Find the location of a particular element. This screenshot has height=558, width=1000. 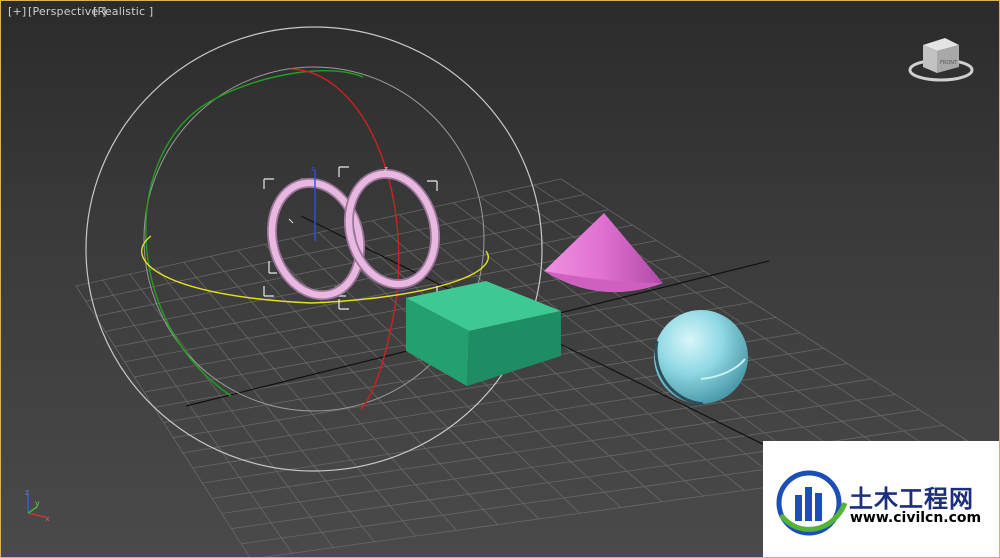

viewport-menu-button: [+] is located at coordinates (17, 11).